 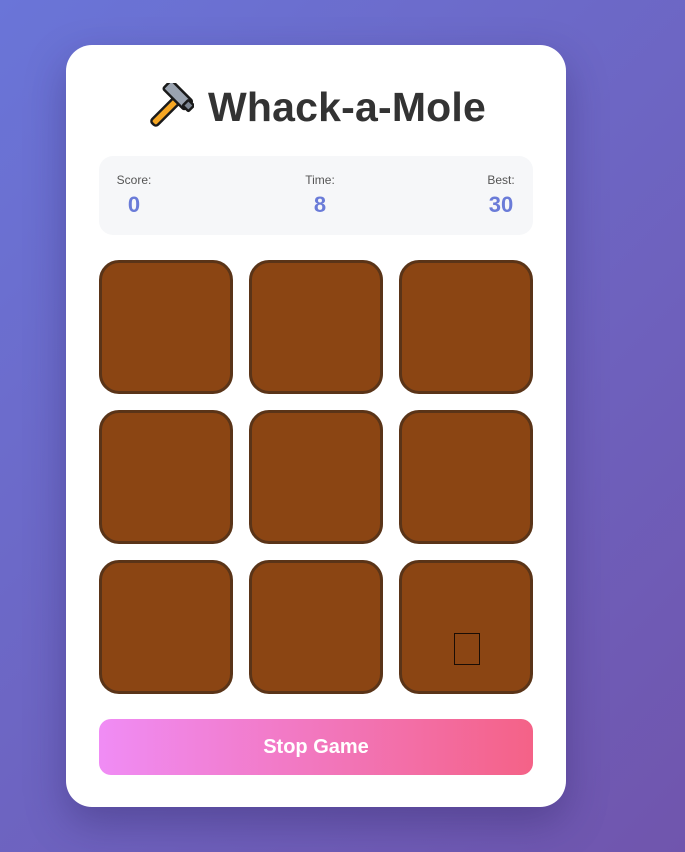 I want to click on time-label: Time:, so click(x=320, y=180).